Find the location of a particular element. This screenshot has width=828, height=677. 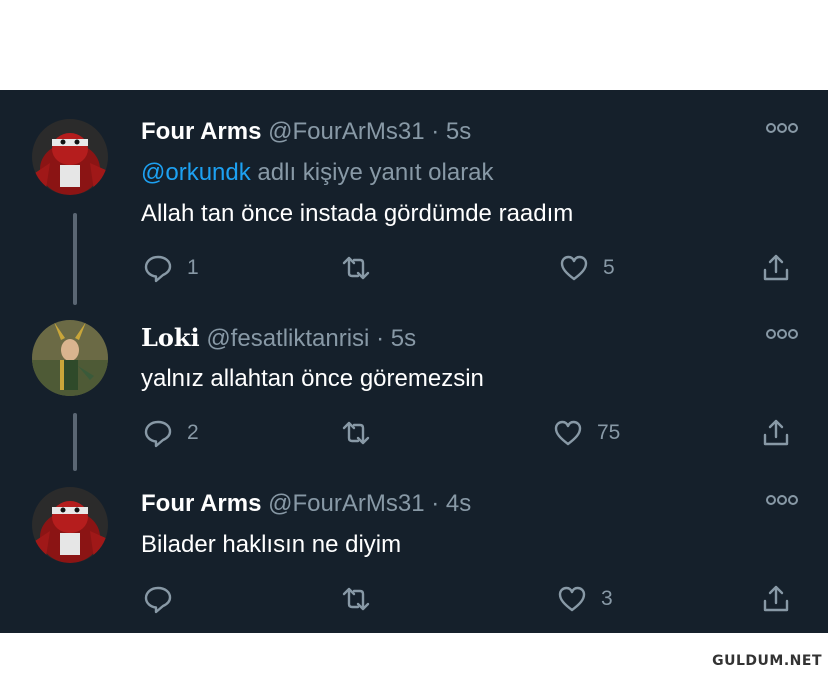

like-button: 3 is located at coordinates (585, 599).